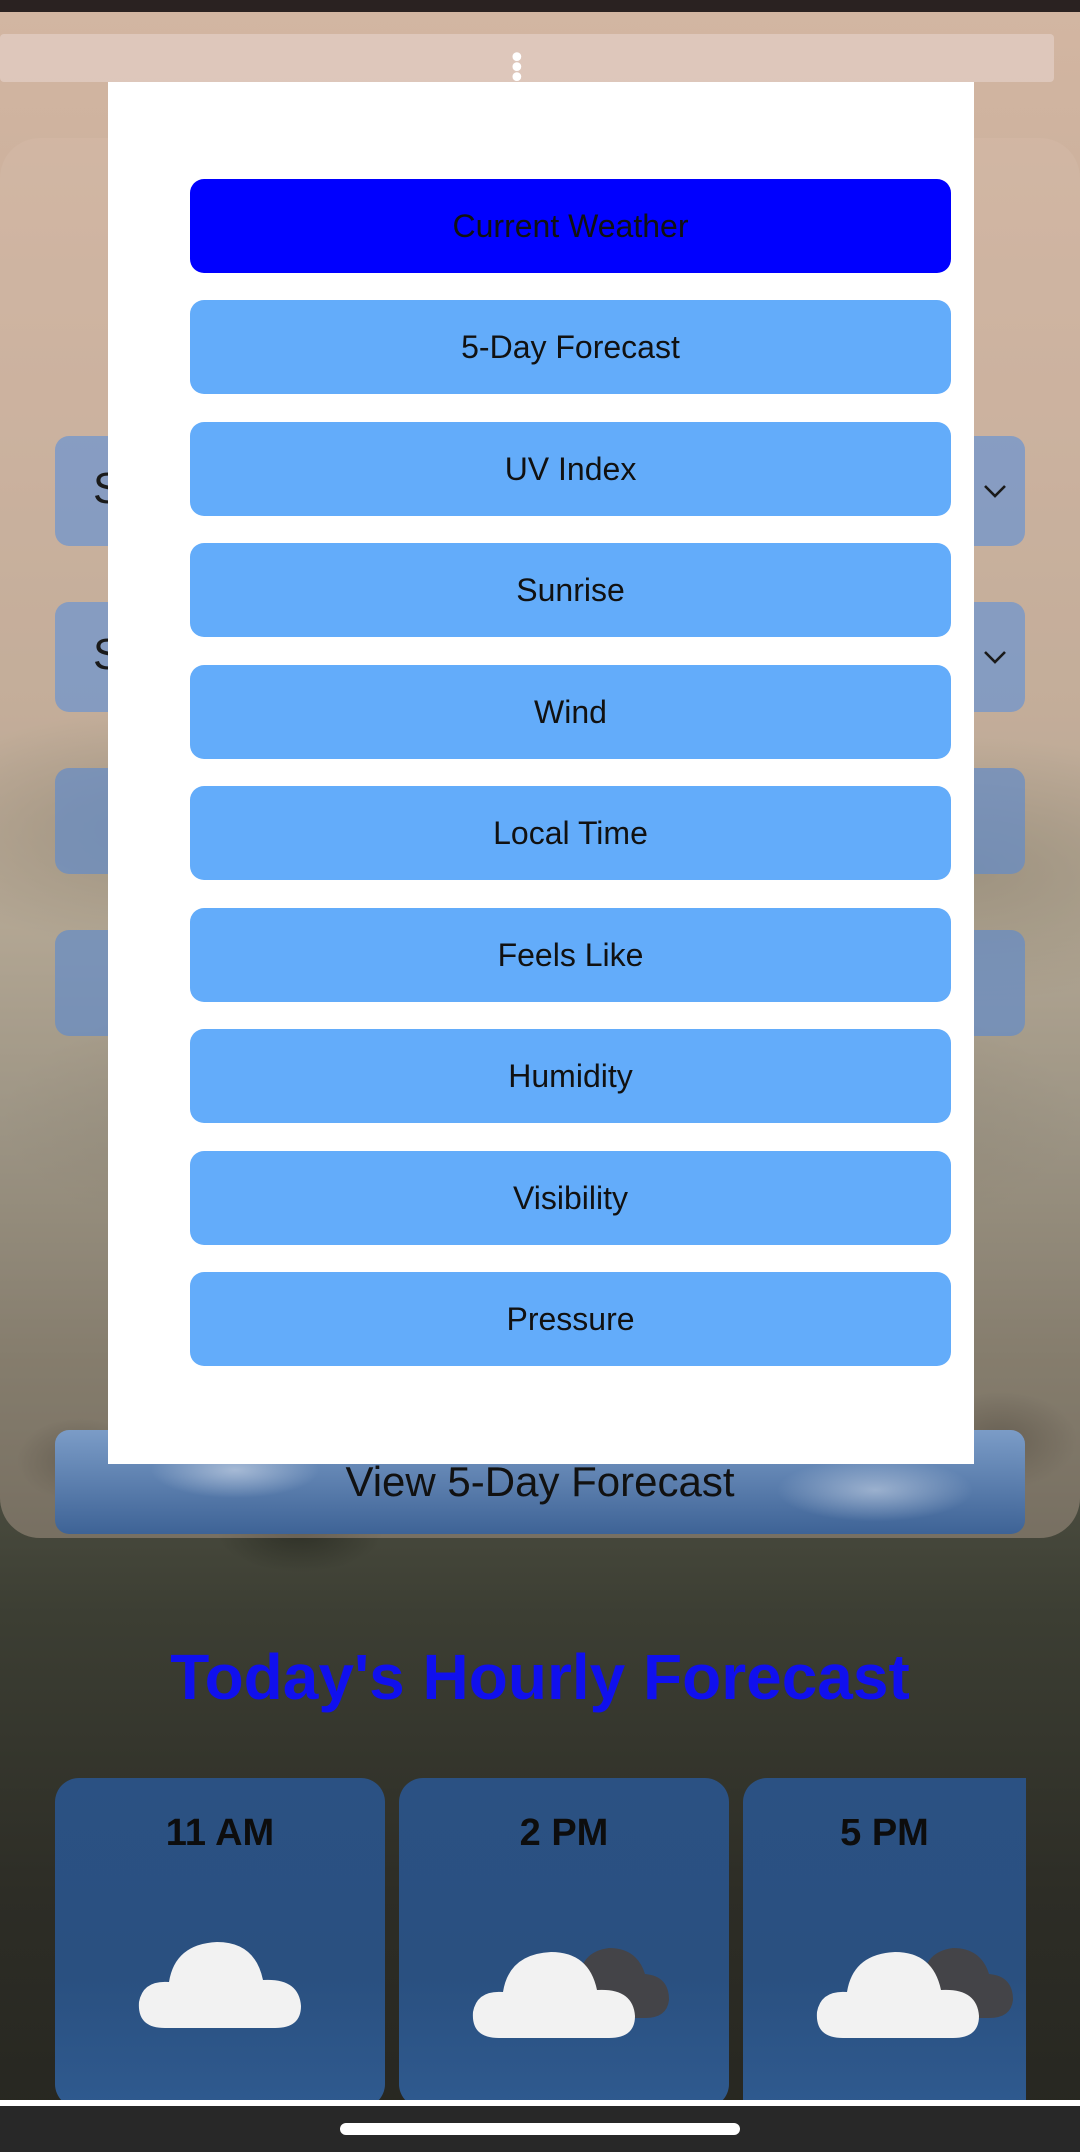 The width and height of the screenshot is (1080, 2152). What do you see at coordinates (564, 1833) in the screenshot?
I see `hourly-time: 2 PM` at bounding box center [564, 1833].